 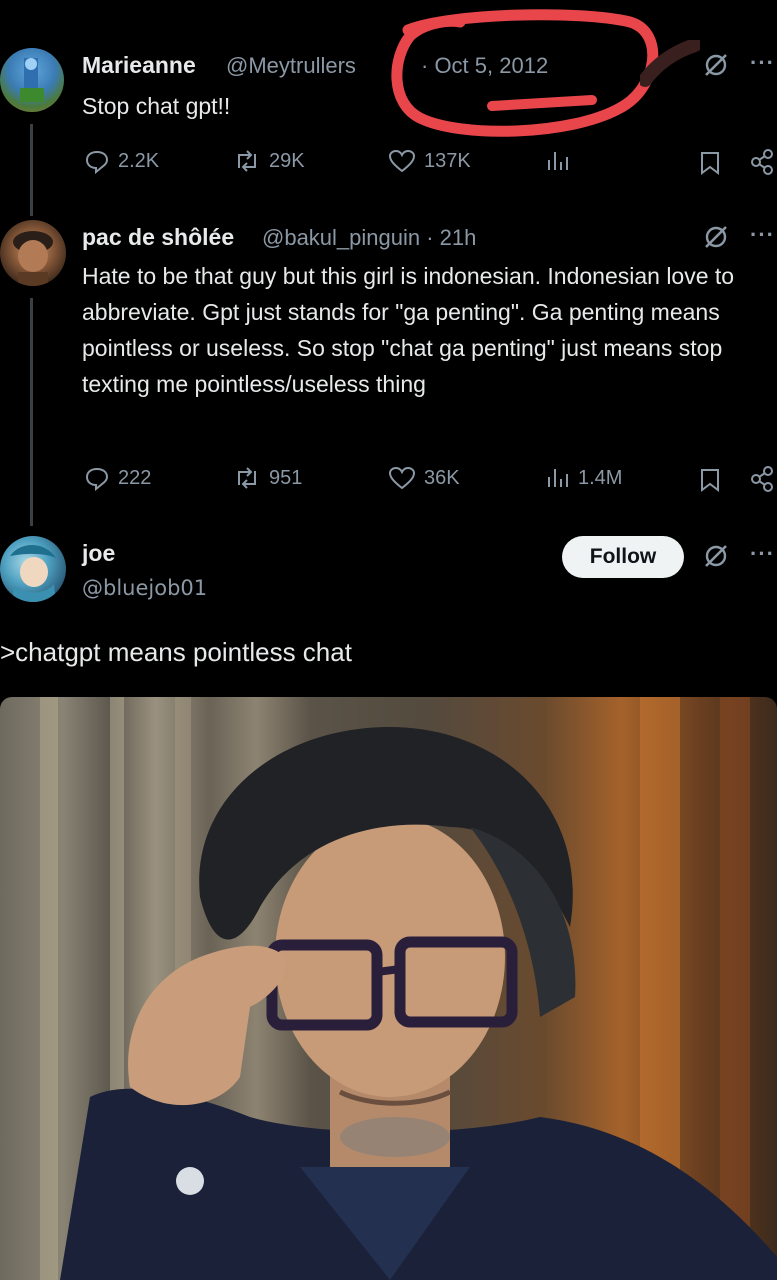 What do you see at coordinates (135, 477) in the screenshot?
I see `reply-count: 222` at bounding box center [135, 477].